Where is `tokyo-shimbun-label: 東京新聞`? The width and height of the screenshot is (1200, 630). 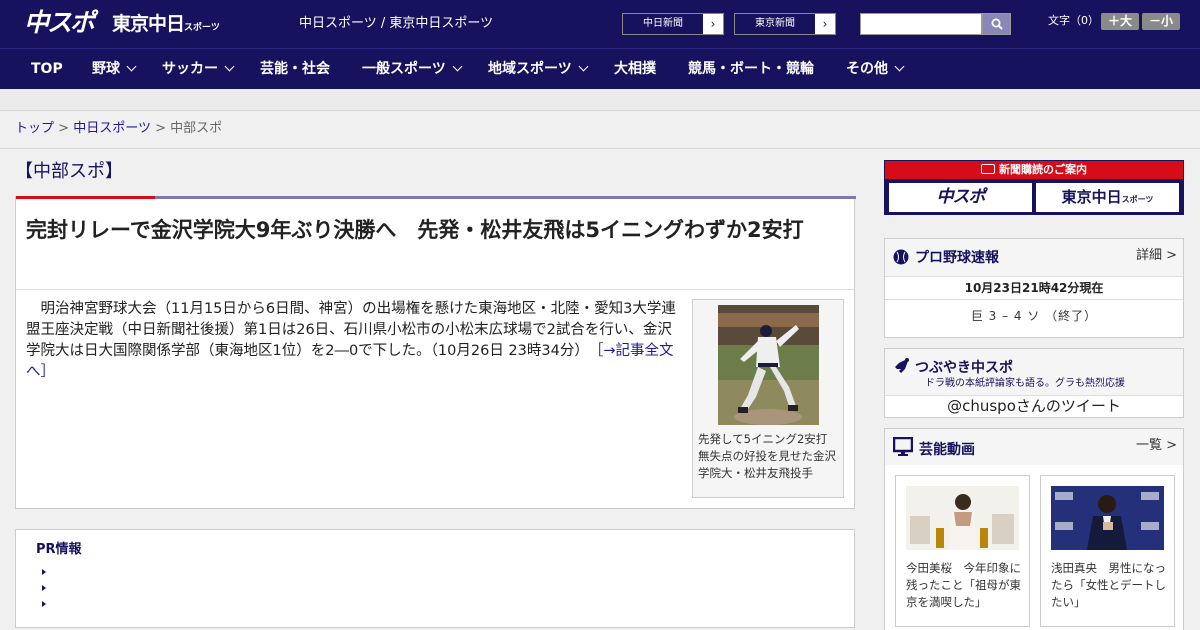 tokyo-shimbun-label: 東京新聞 is located at coordinates (775, 24).